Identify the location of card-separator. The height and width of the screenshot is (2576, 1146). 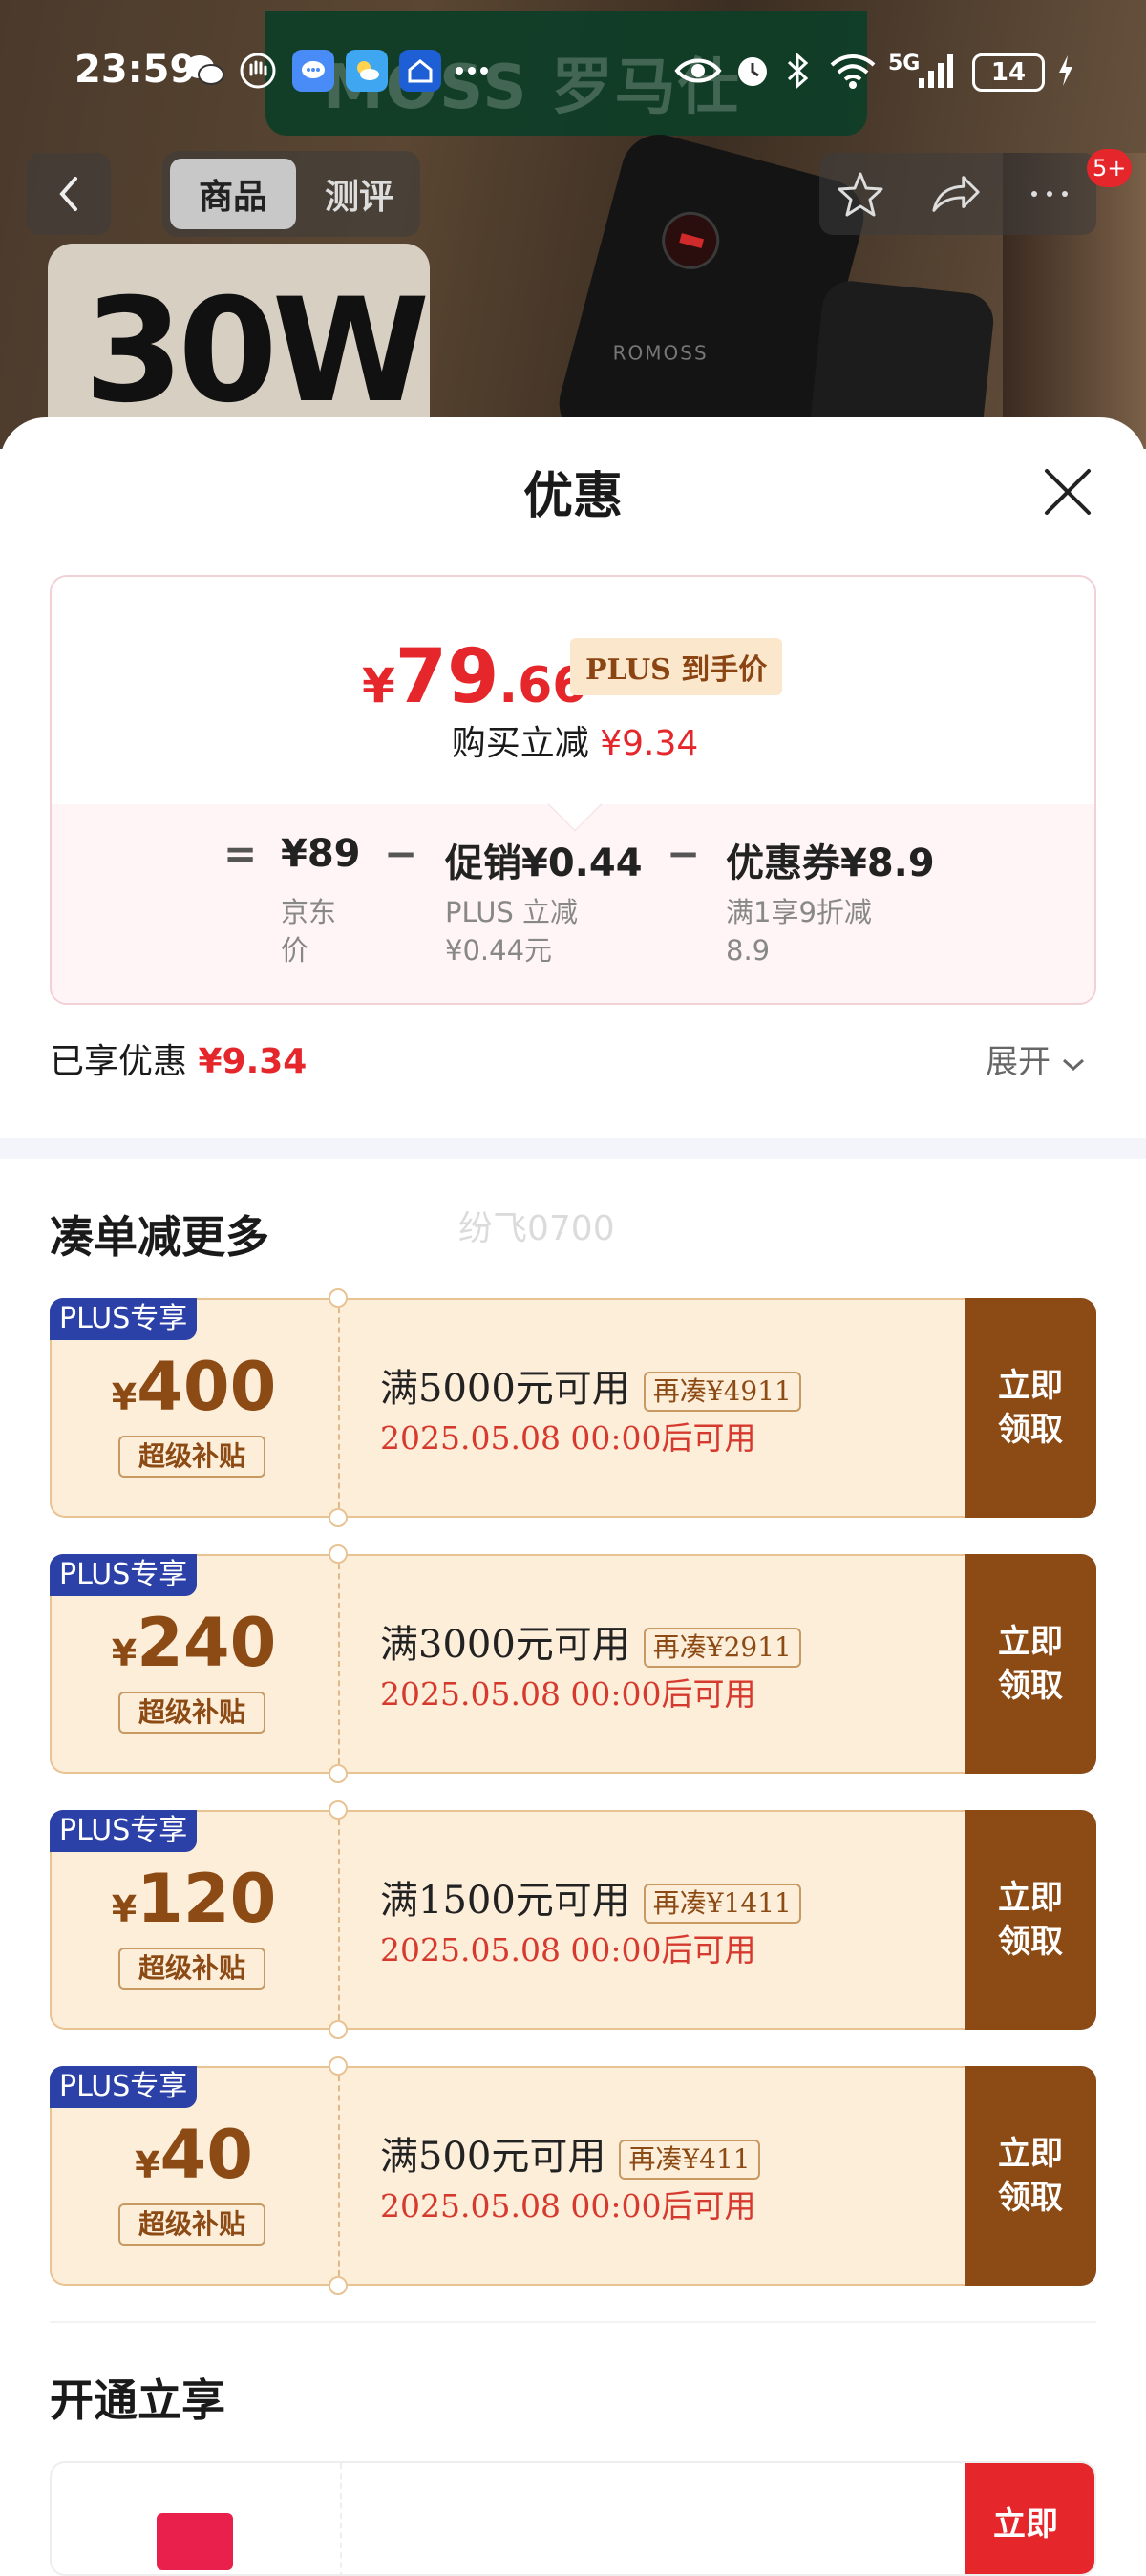
(341, 2518).